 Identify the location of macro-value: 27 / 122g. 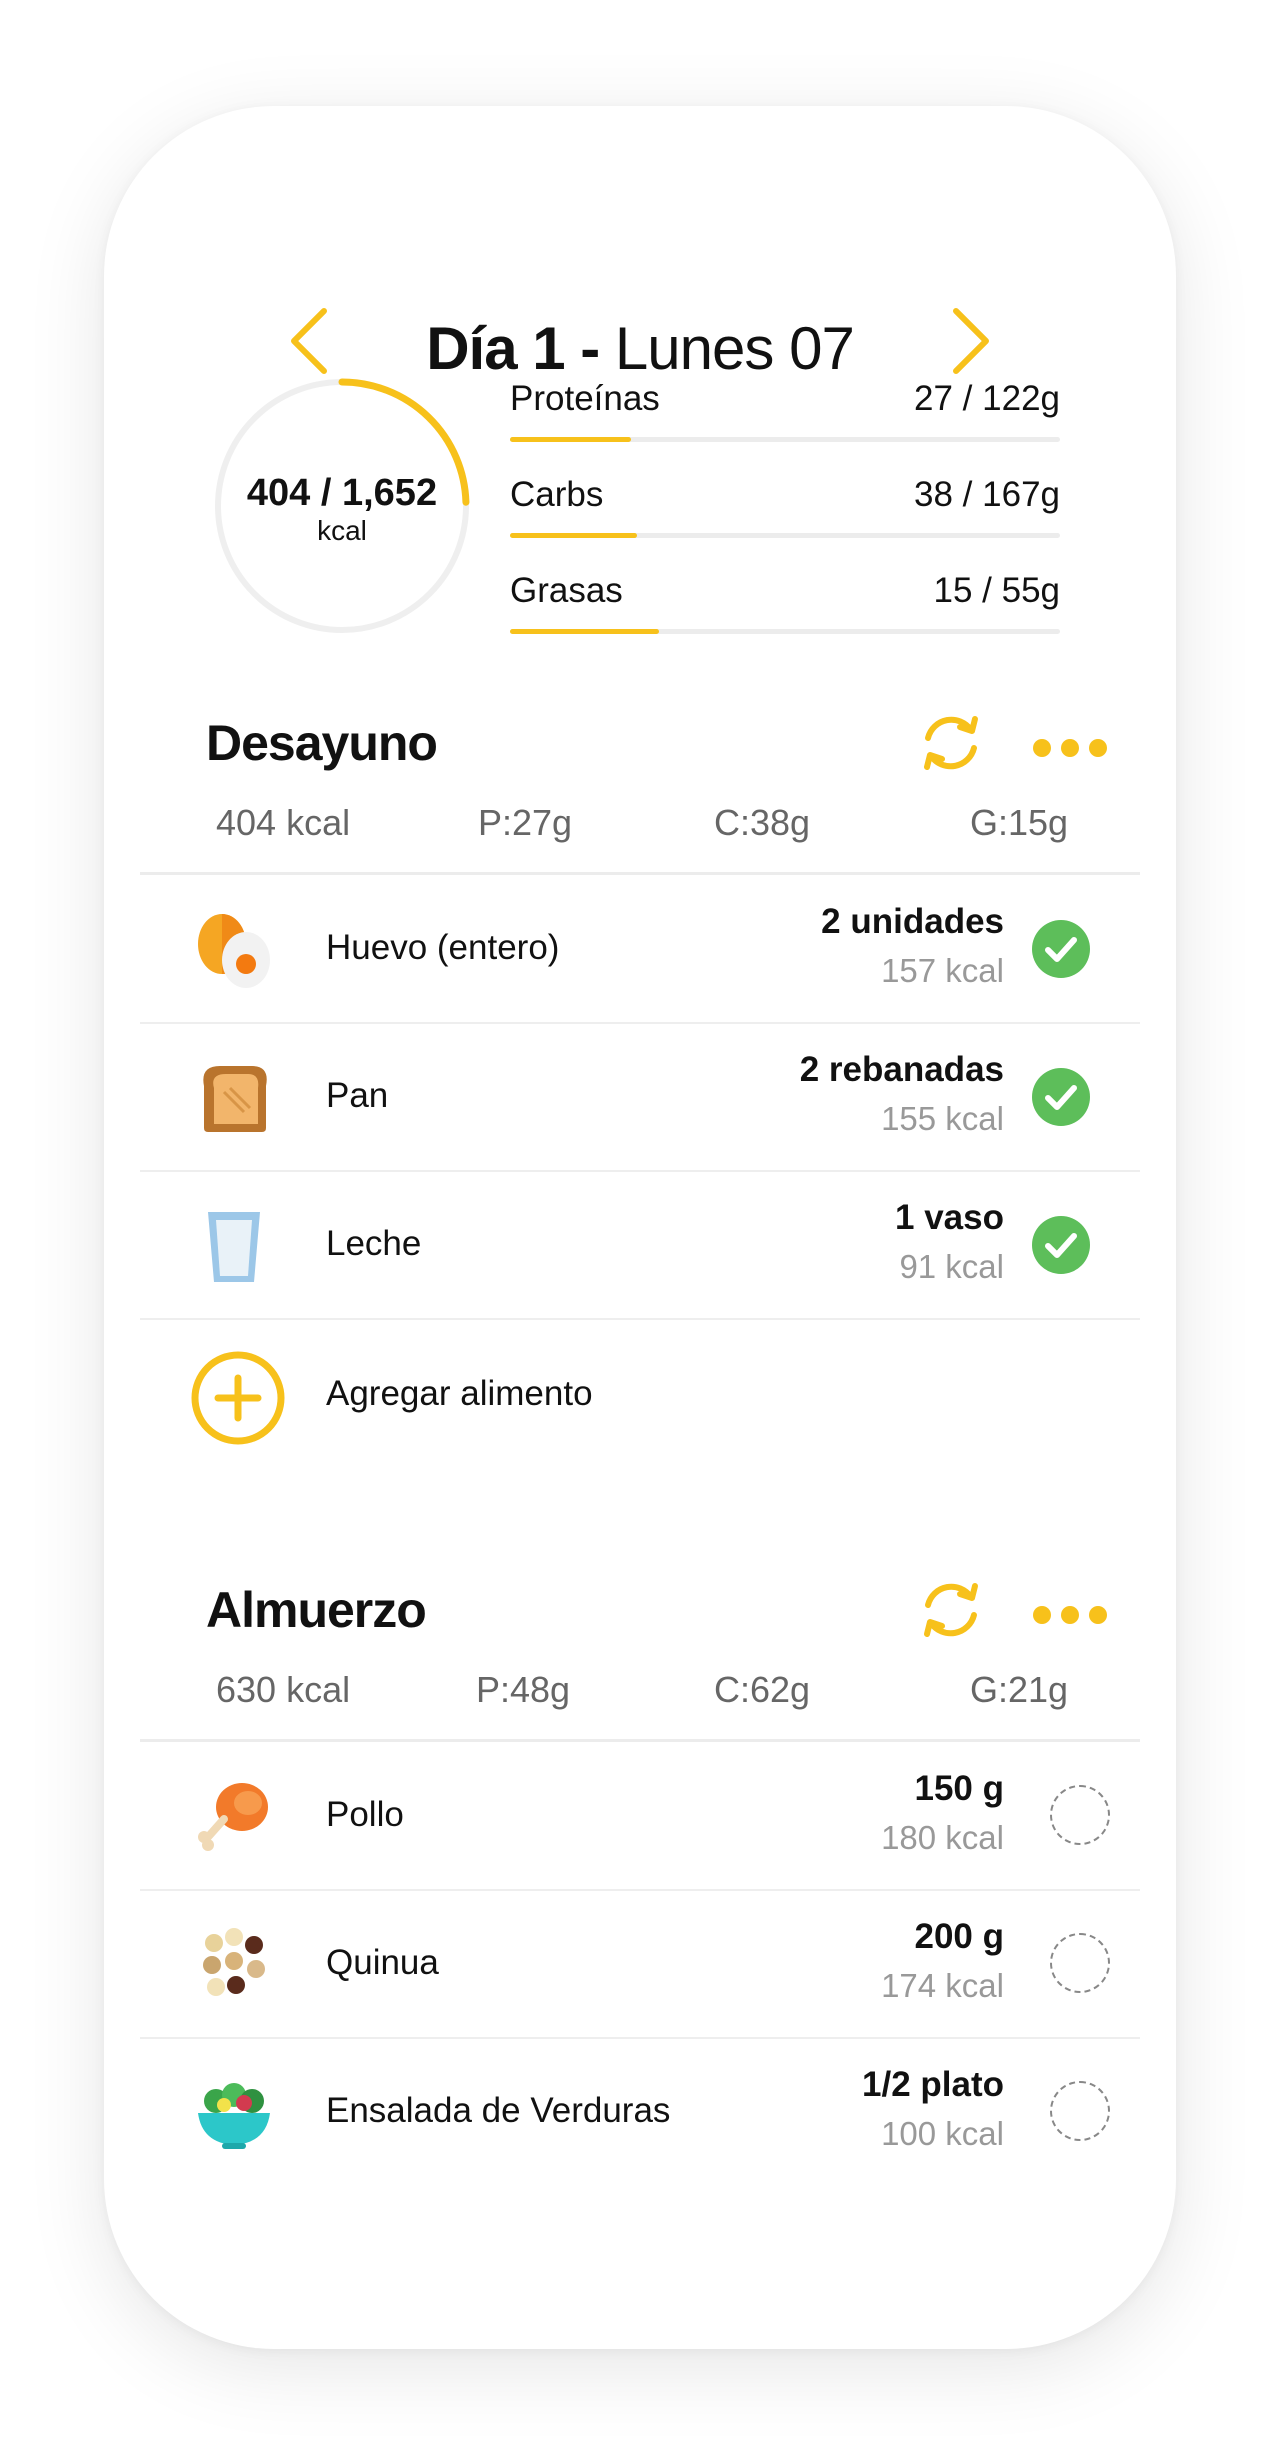
(987, 398).